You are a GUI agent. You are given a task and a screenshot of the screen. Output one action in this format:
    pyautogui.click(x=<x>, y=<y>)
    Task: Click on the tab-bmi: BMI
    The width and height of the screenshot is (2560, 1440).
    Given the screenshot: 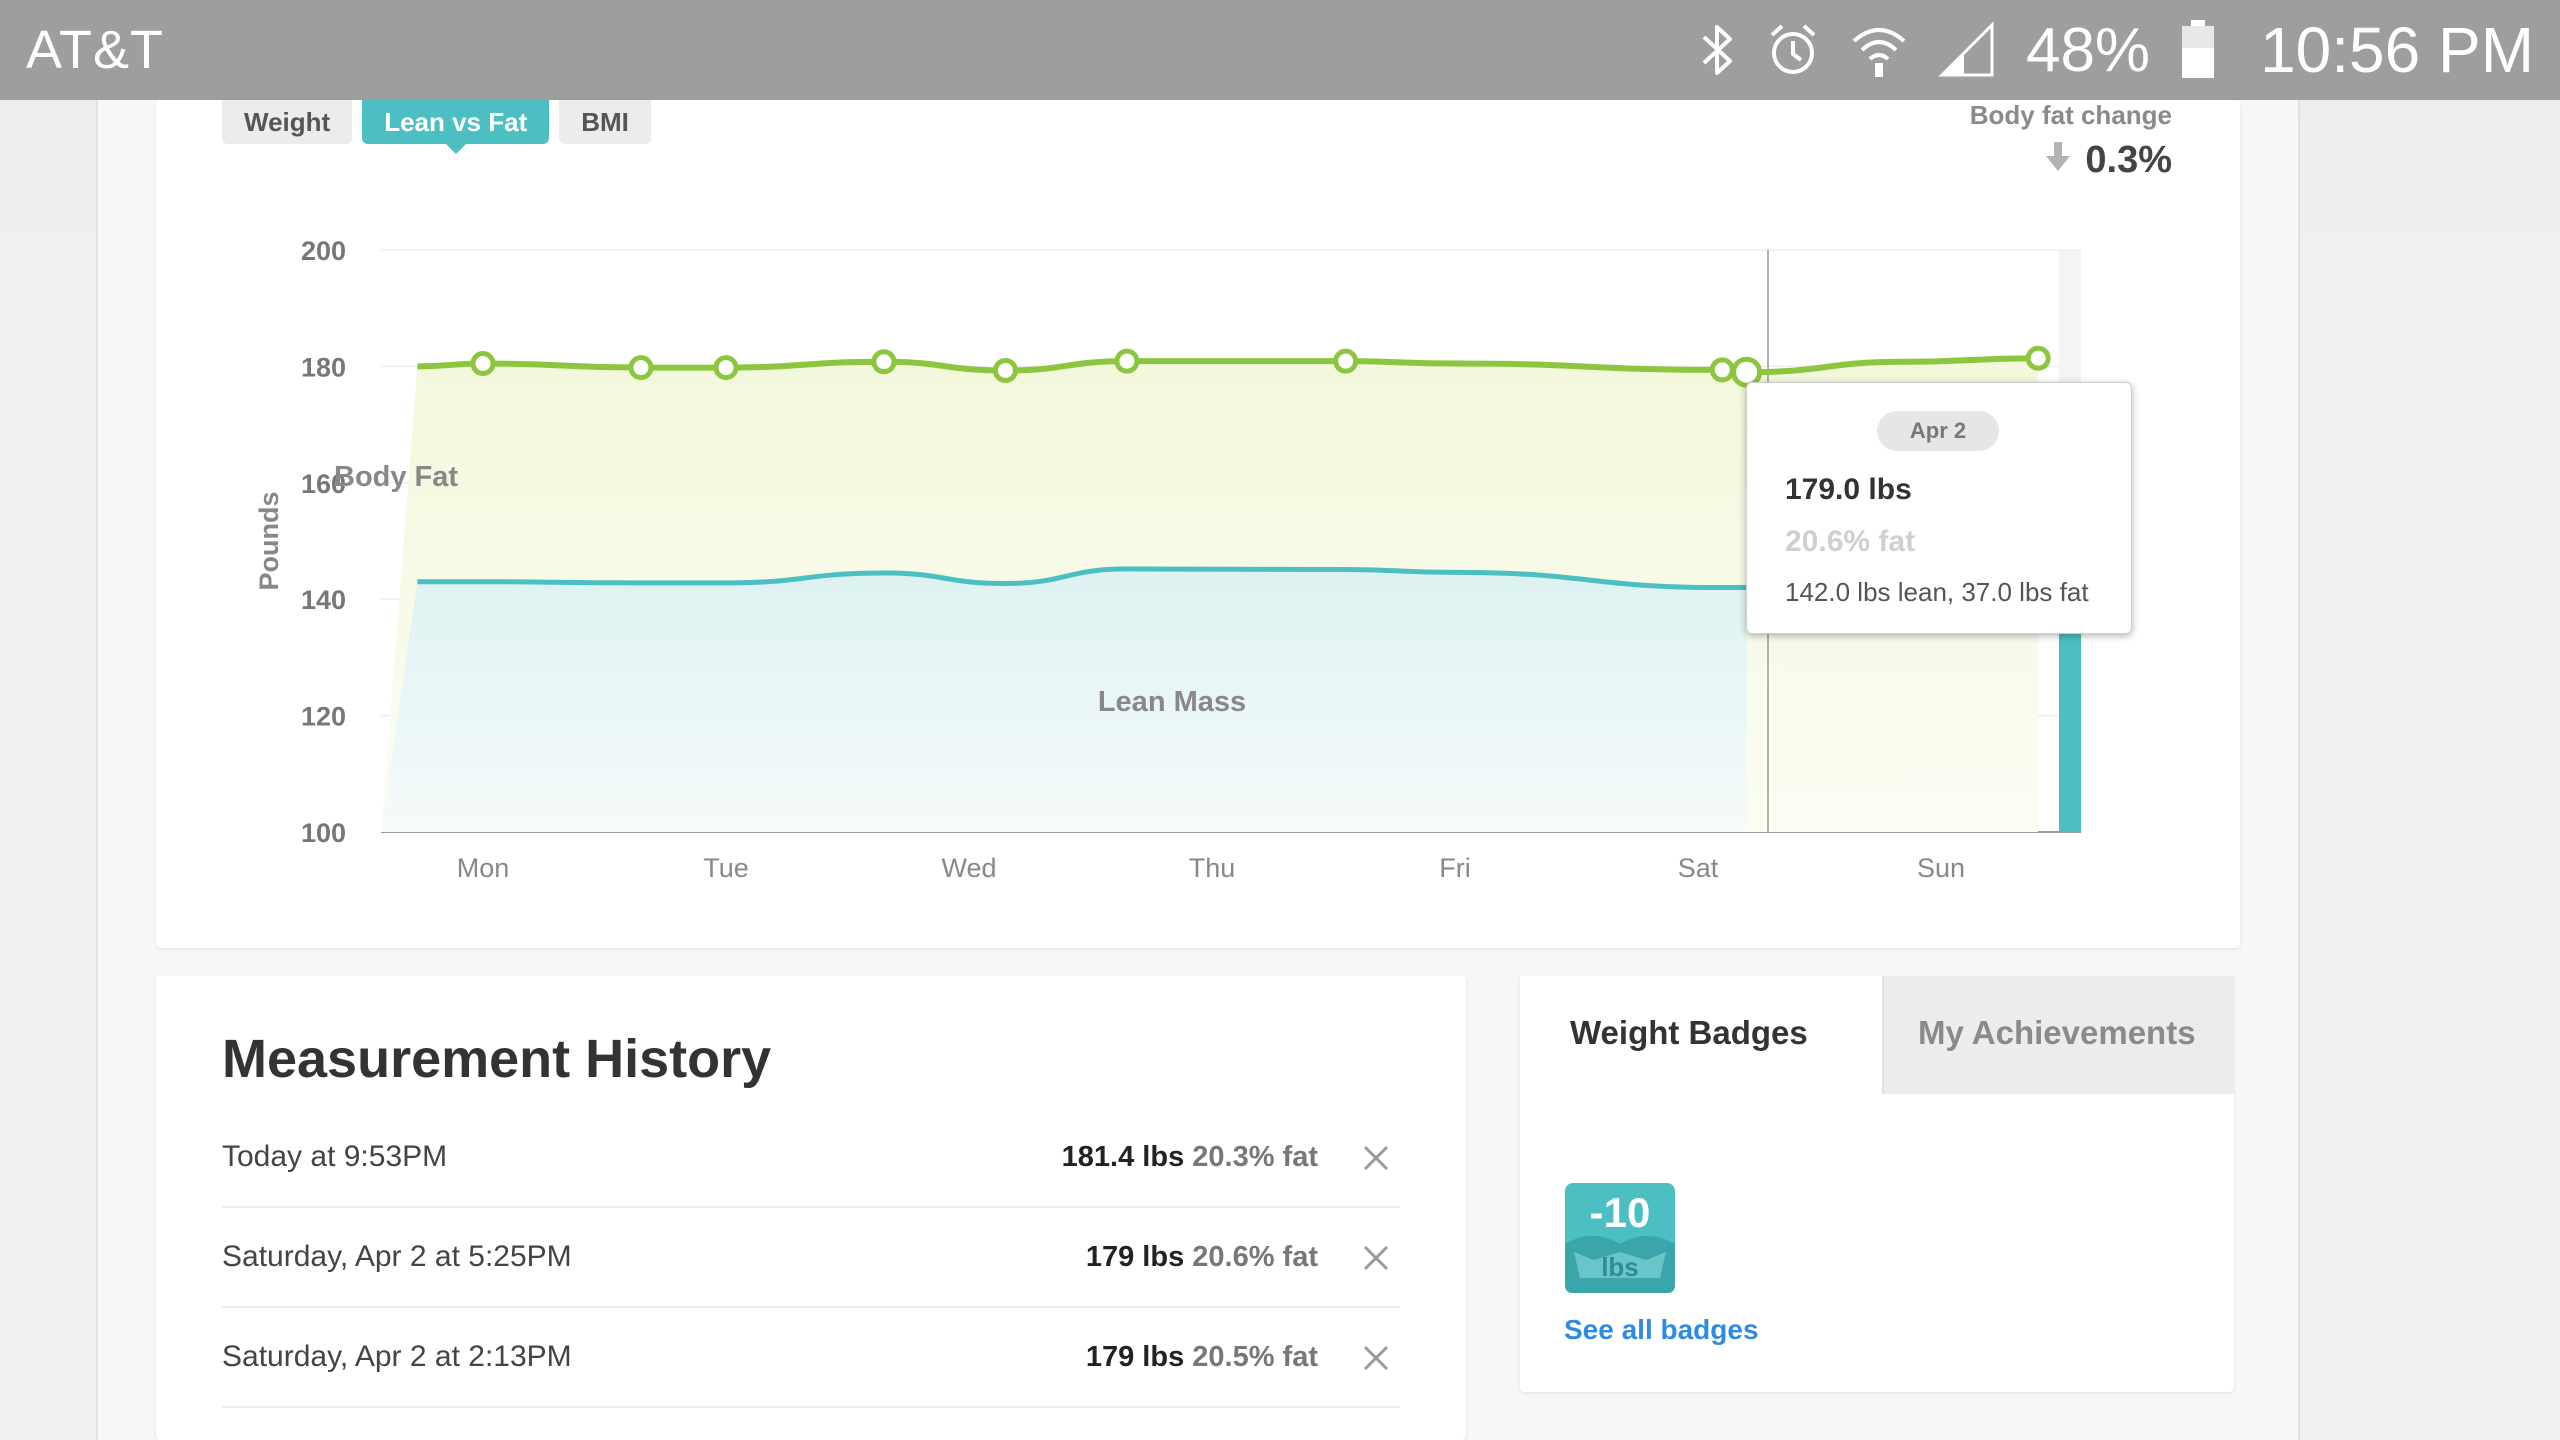 What is the action you would take?
    pyautogui.click(x=605, y=122)
    